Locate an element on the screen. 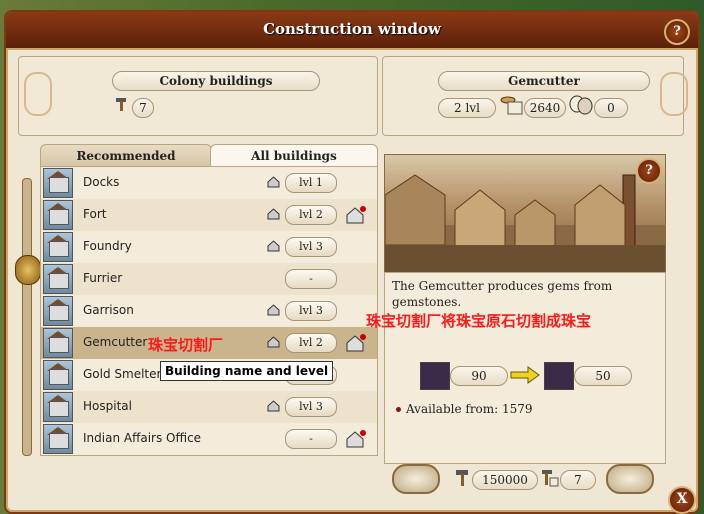 This screenshot has width=704, height=514. selected-entertainment: 0 is located at coordinates (611, 108).